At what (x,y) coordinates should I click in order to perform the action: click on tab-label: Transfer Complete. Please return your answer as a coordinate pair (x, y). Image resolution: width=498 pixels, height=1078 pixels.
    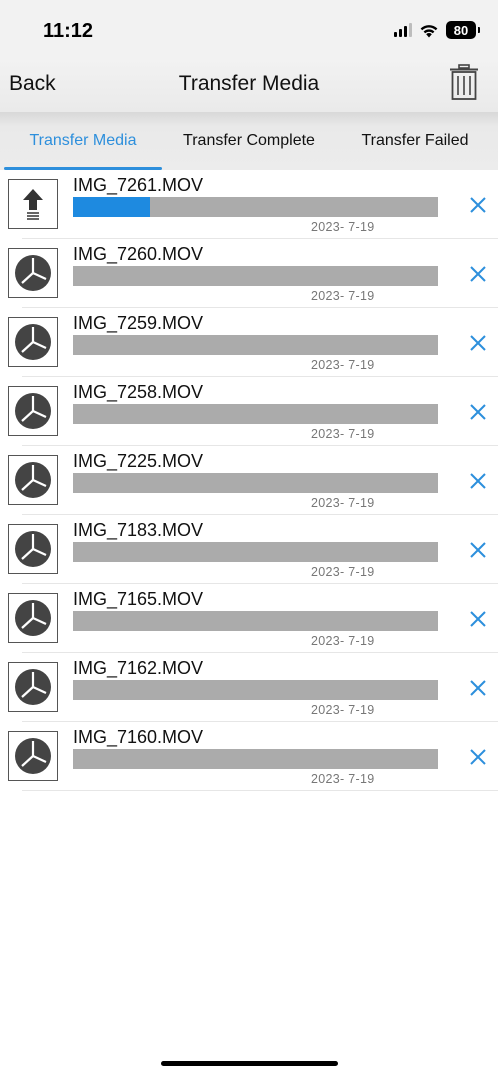
    Looking at the image, I should click on (249, 140).